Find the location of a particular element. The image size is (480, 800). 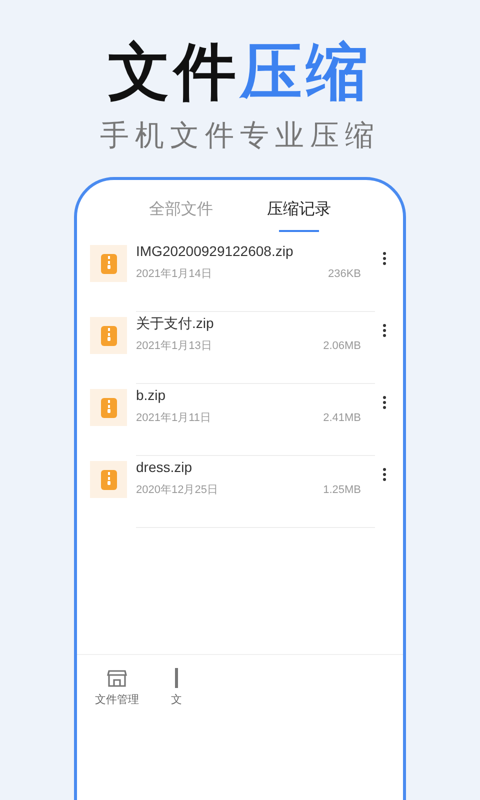

tab: 压缩记录 is located at coordinates (299, 217).